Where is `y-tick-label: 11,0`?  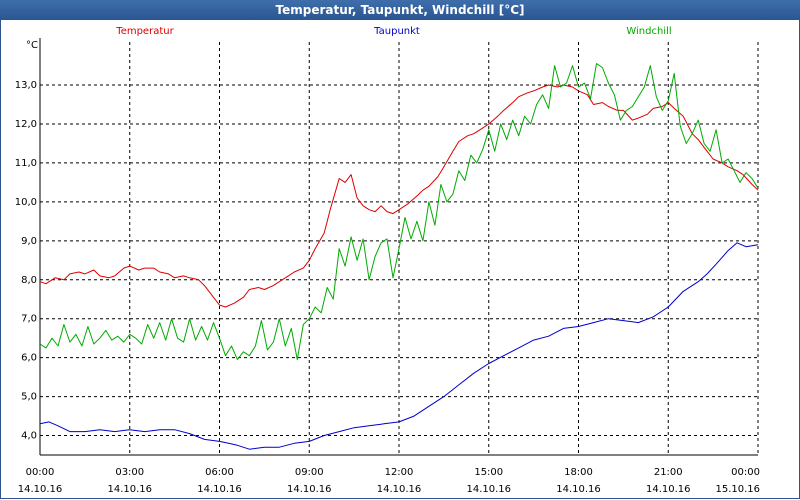 y-tick-label: 11,0 is located at coordinates (26, 163).